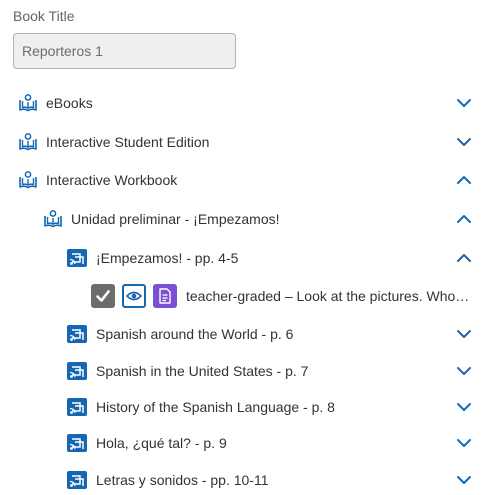 This screenshot has height=495, width=494. What do you see at coordinates (175, 219) in the screenshot?
I see `tree-item-label: Unidad preliminar - ¡Empezamos!` at bounding box center [175, 219].